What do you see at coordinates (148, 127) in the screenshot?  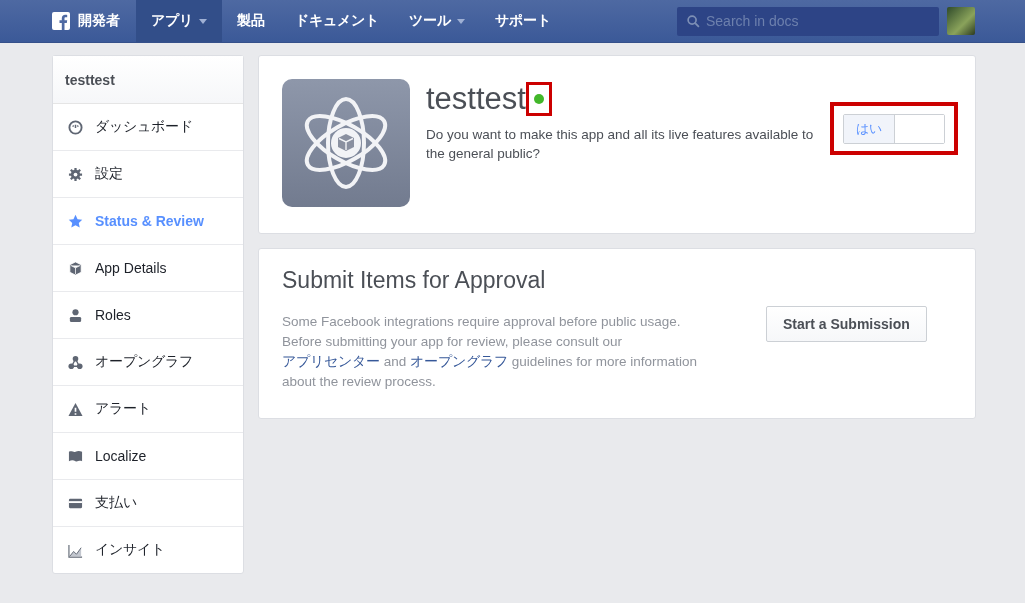 I see `sidebar-item: ダッシュボード` at bounding box center [148, 127].